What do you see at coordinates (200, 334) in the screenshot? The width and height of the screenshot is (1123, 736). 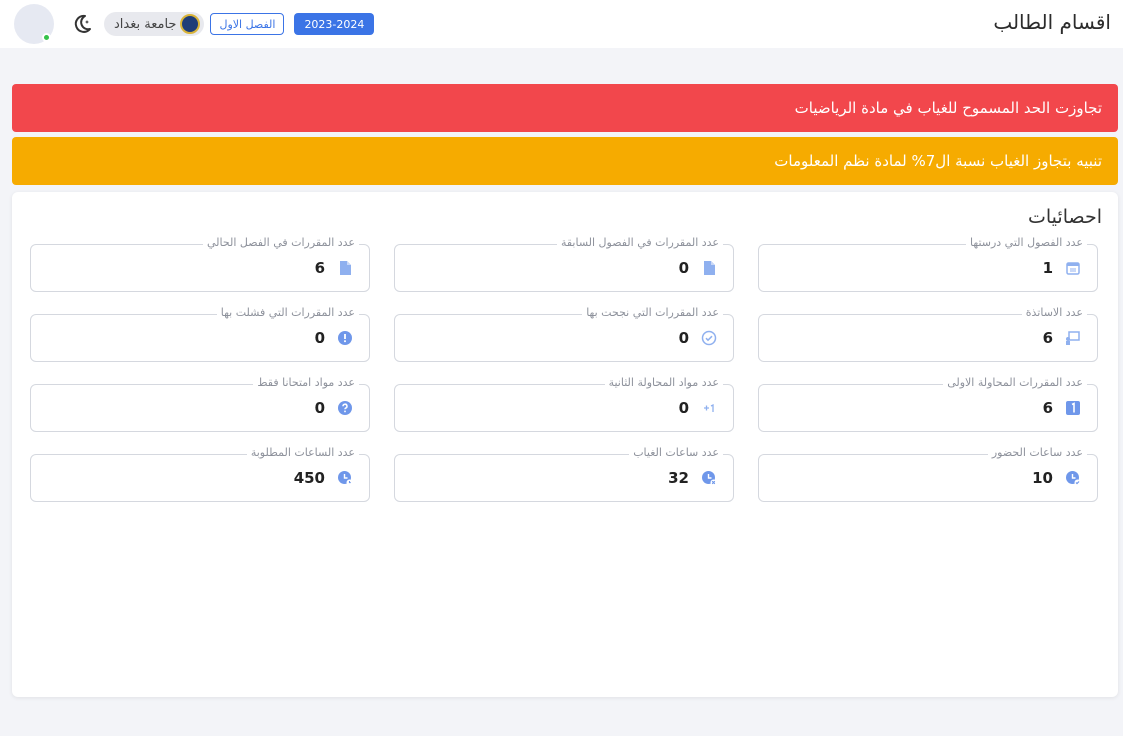 I see `stat-failed-courses: عدد المقررات التي فشلت بها 0` at bounding box center [200, 334].